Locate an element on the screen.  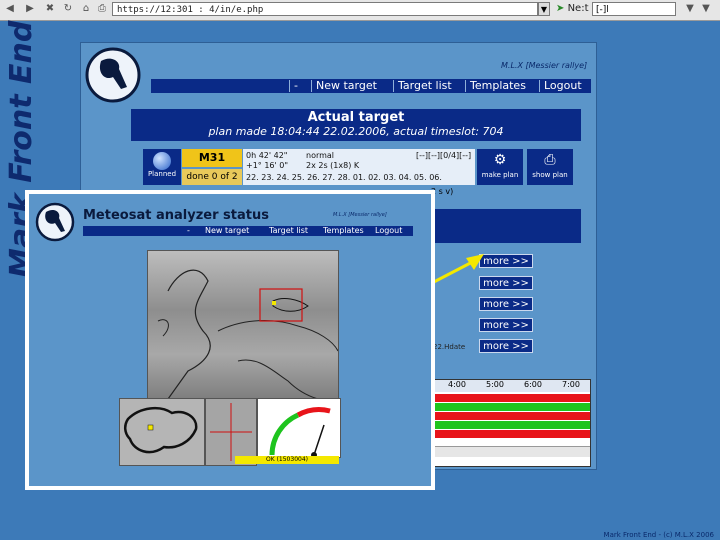
refresh-icon: ↻ is located at coordinates (68, 9).